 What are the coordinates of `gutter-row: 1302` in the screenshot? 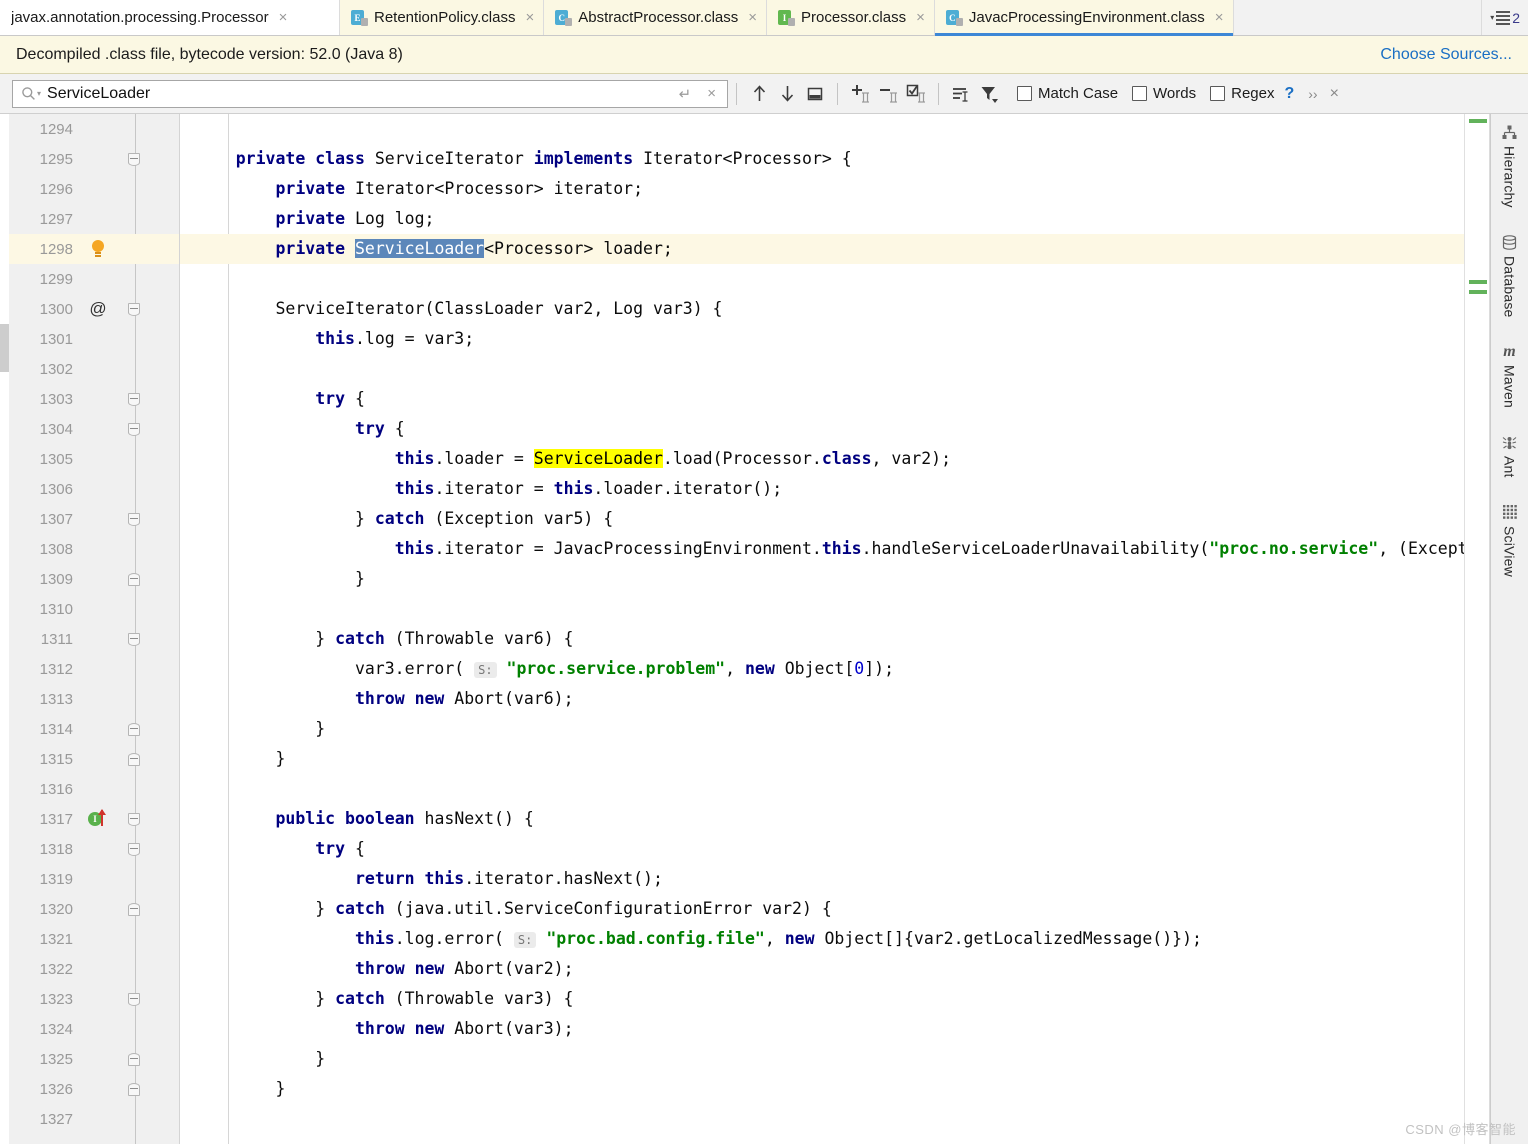 It's located at (94, 369).